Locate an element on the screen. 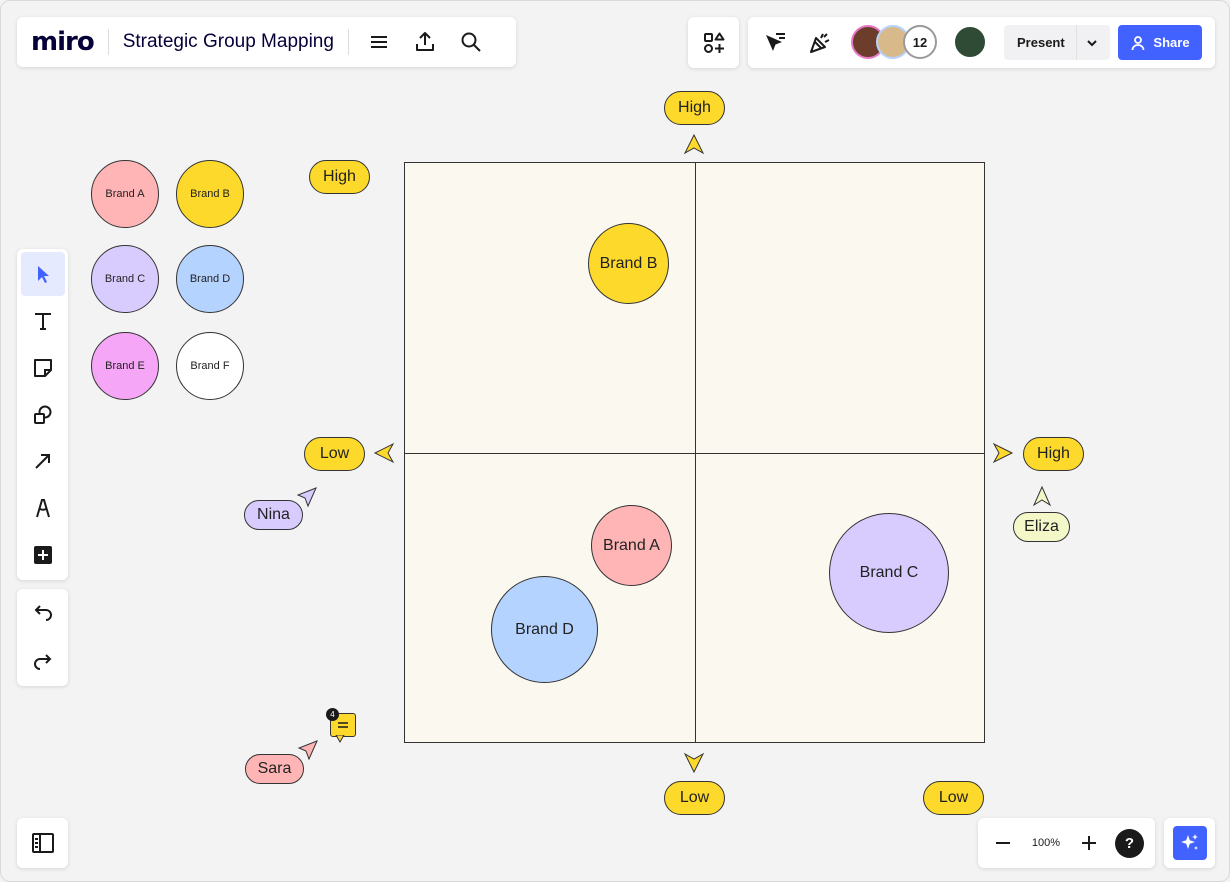 This screenshot has width=1230, height=882. sticky-note-icon is located at coordinates (42, 367).